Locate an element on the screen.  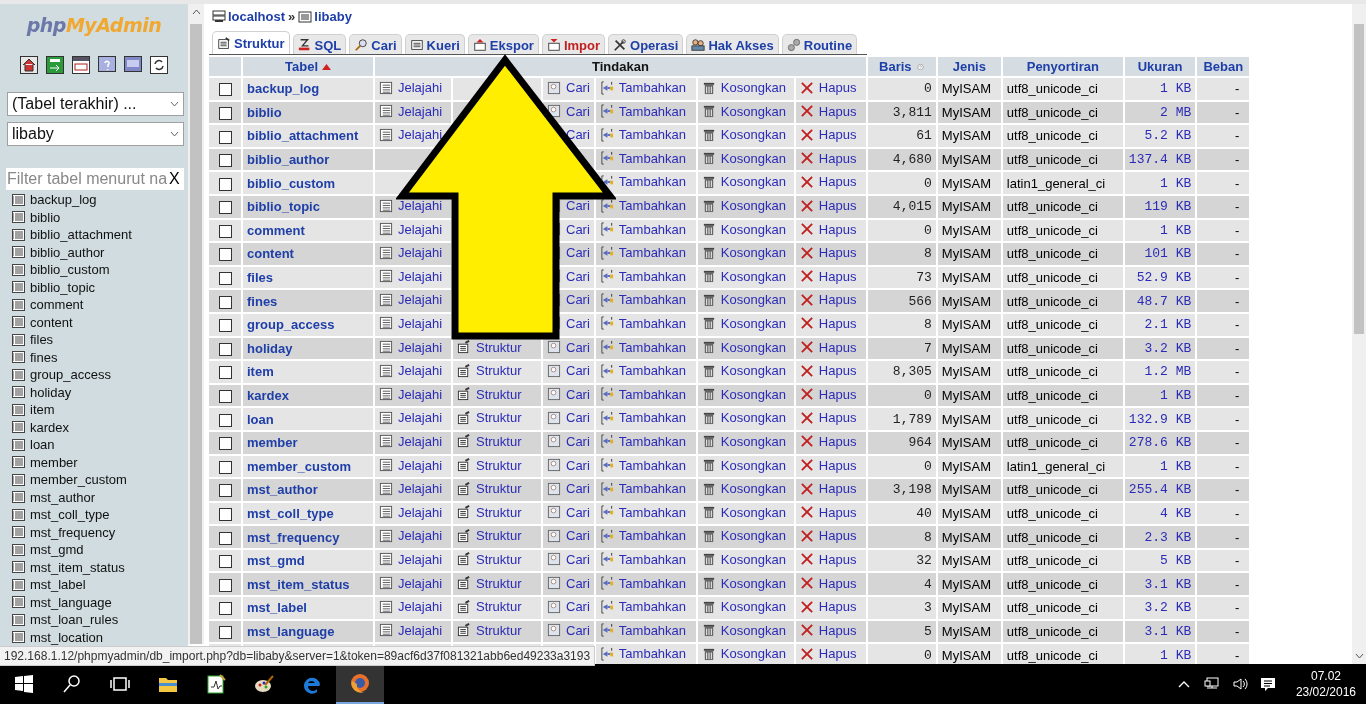
sidebar-table-link: holiday is located at coordinates (51, 392).